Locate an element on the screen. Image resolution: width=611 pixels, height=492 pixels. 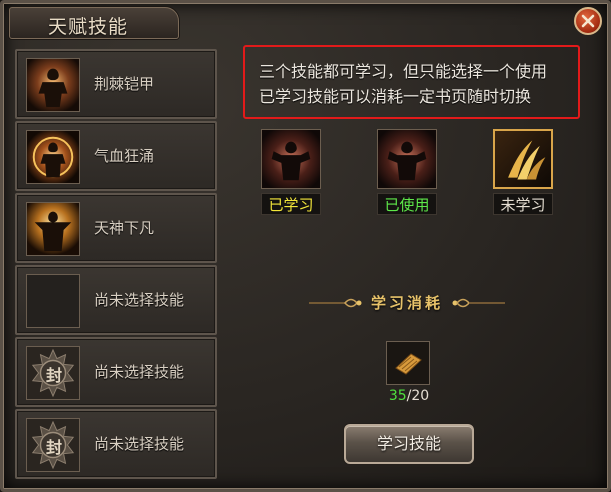
notice-line-1: 三个技能都可学习，但只能选择一个使用 is located at coordinates (403, 71).